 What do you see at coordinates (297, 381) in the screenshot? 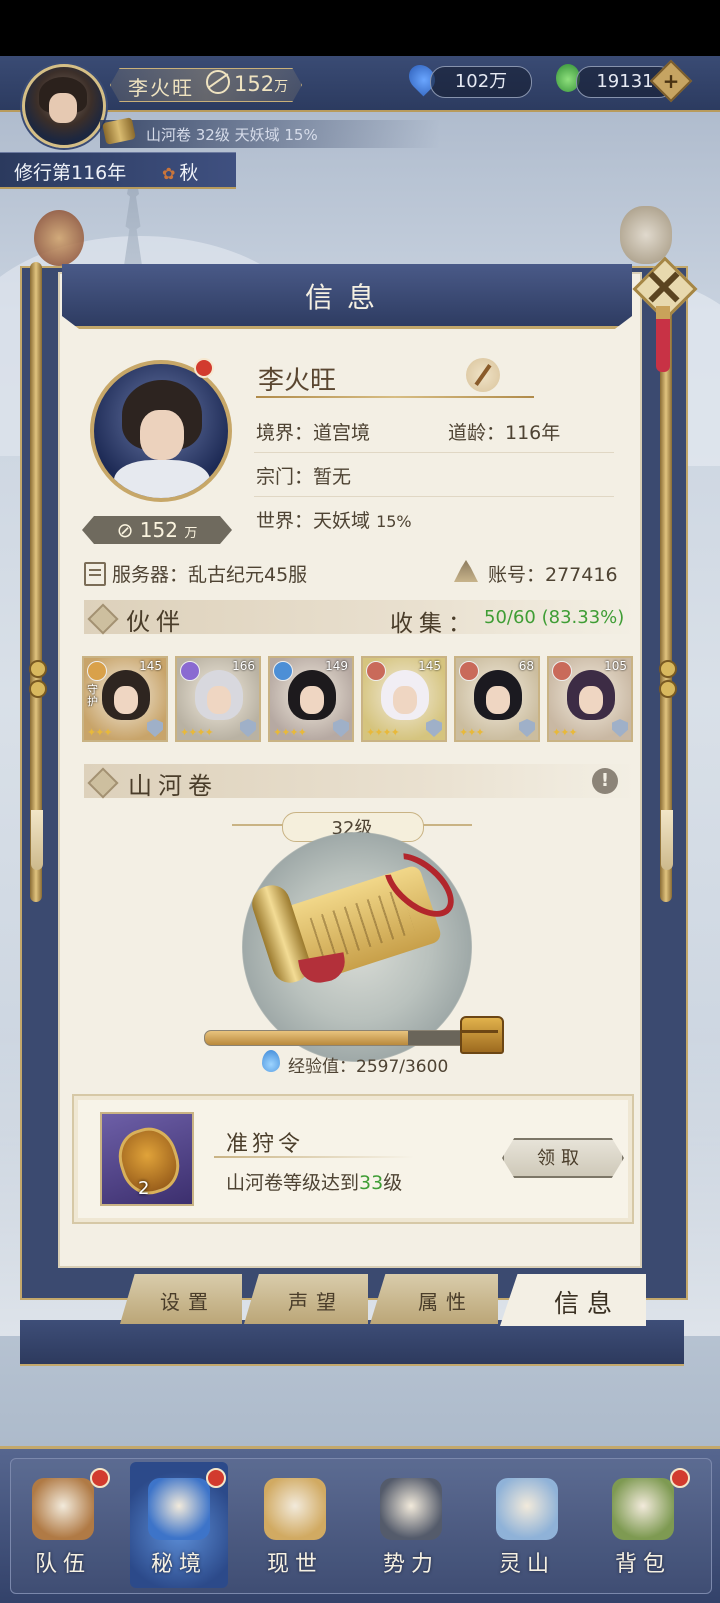
I see `profile-name: 李火旺` at bounding box center [297, 381].